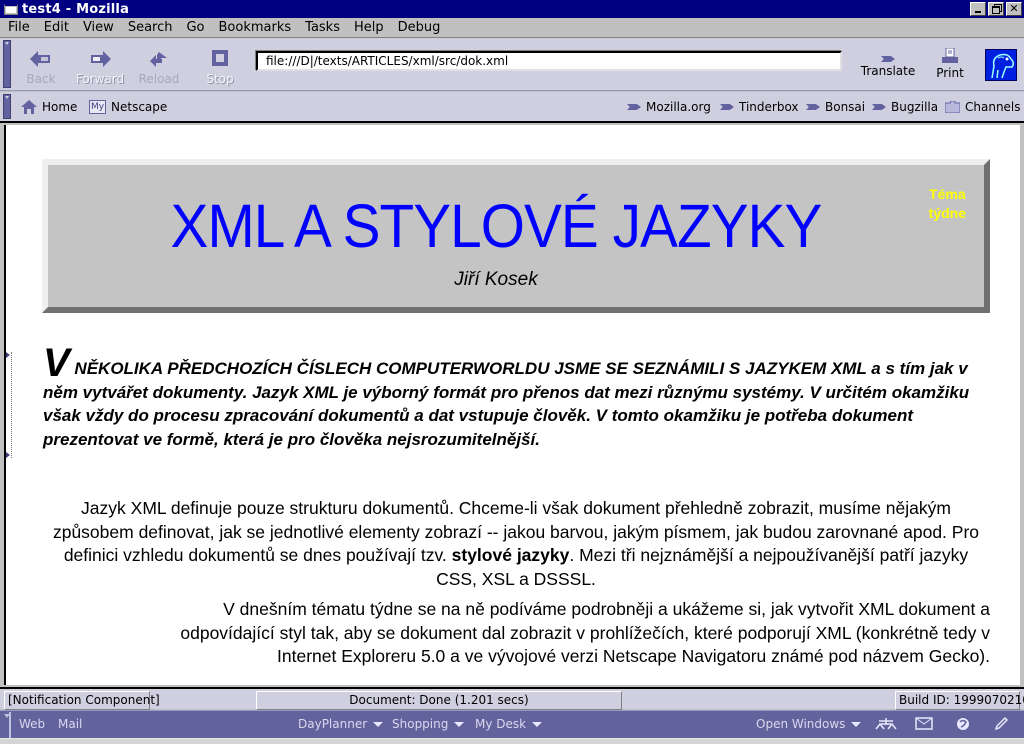 Image resolution: width=1024 pixels, height=744 pixels. Describe the element at coordinates (496, 279) in the screenshot. I see `article-author: Jiří Kosek` at that location.